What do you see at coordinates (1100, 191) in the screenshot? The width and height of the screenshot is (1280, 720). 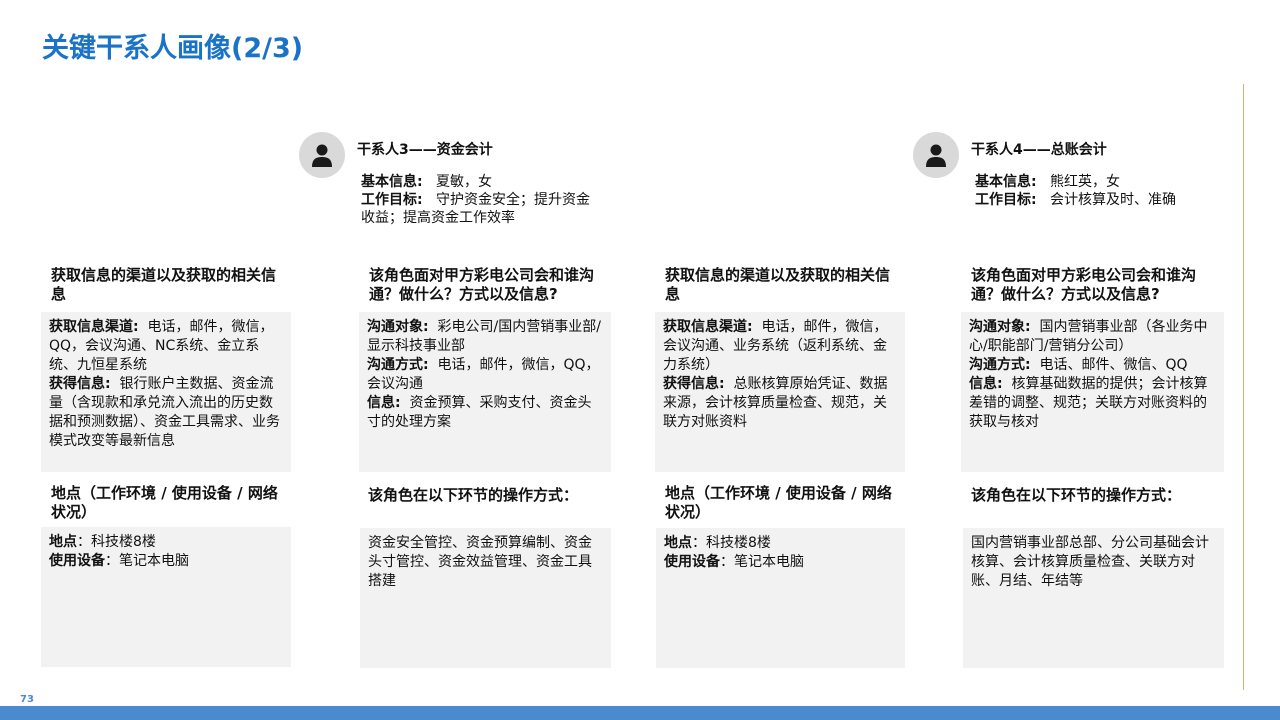 I see `persona-basic-info: 基本信息: 熊红英，女 工作目标: 会计核算及时、准确` at bounding box center [1100, 191].